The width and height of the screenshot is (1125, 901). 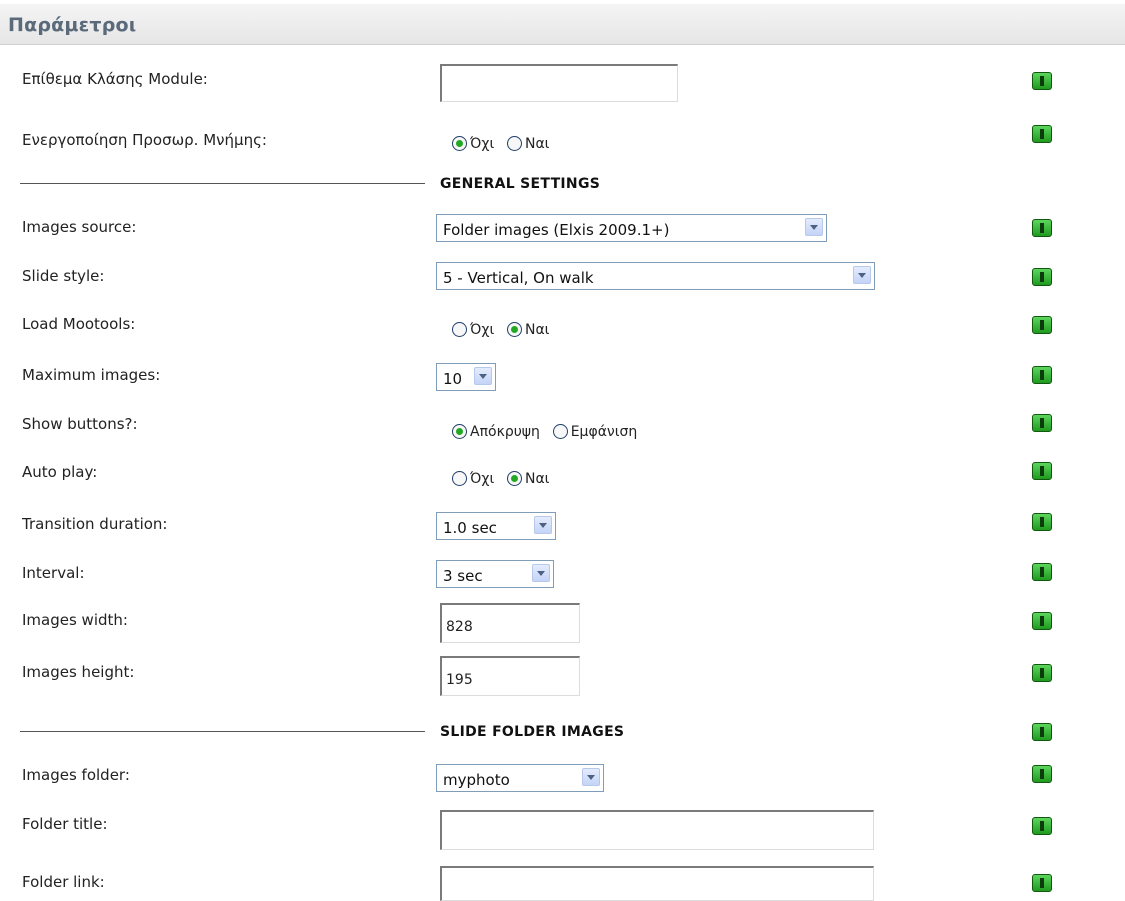 What do you see at coordinates (504, 329) in the screenshot?
I see `load-mootools-radio-group: Όχι Ναι` at bounding box center [504, 329].